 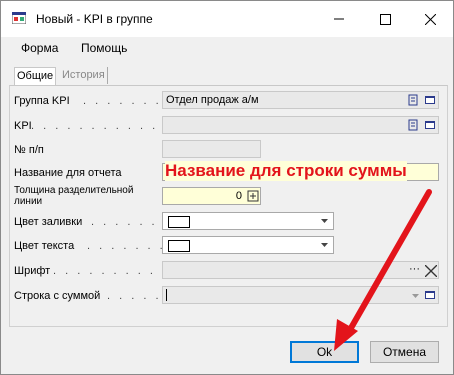 I want to click on number-label: № п/п, so click(x=29, y=150).